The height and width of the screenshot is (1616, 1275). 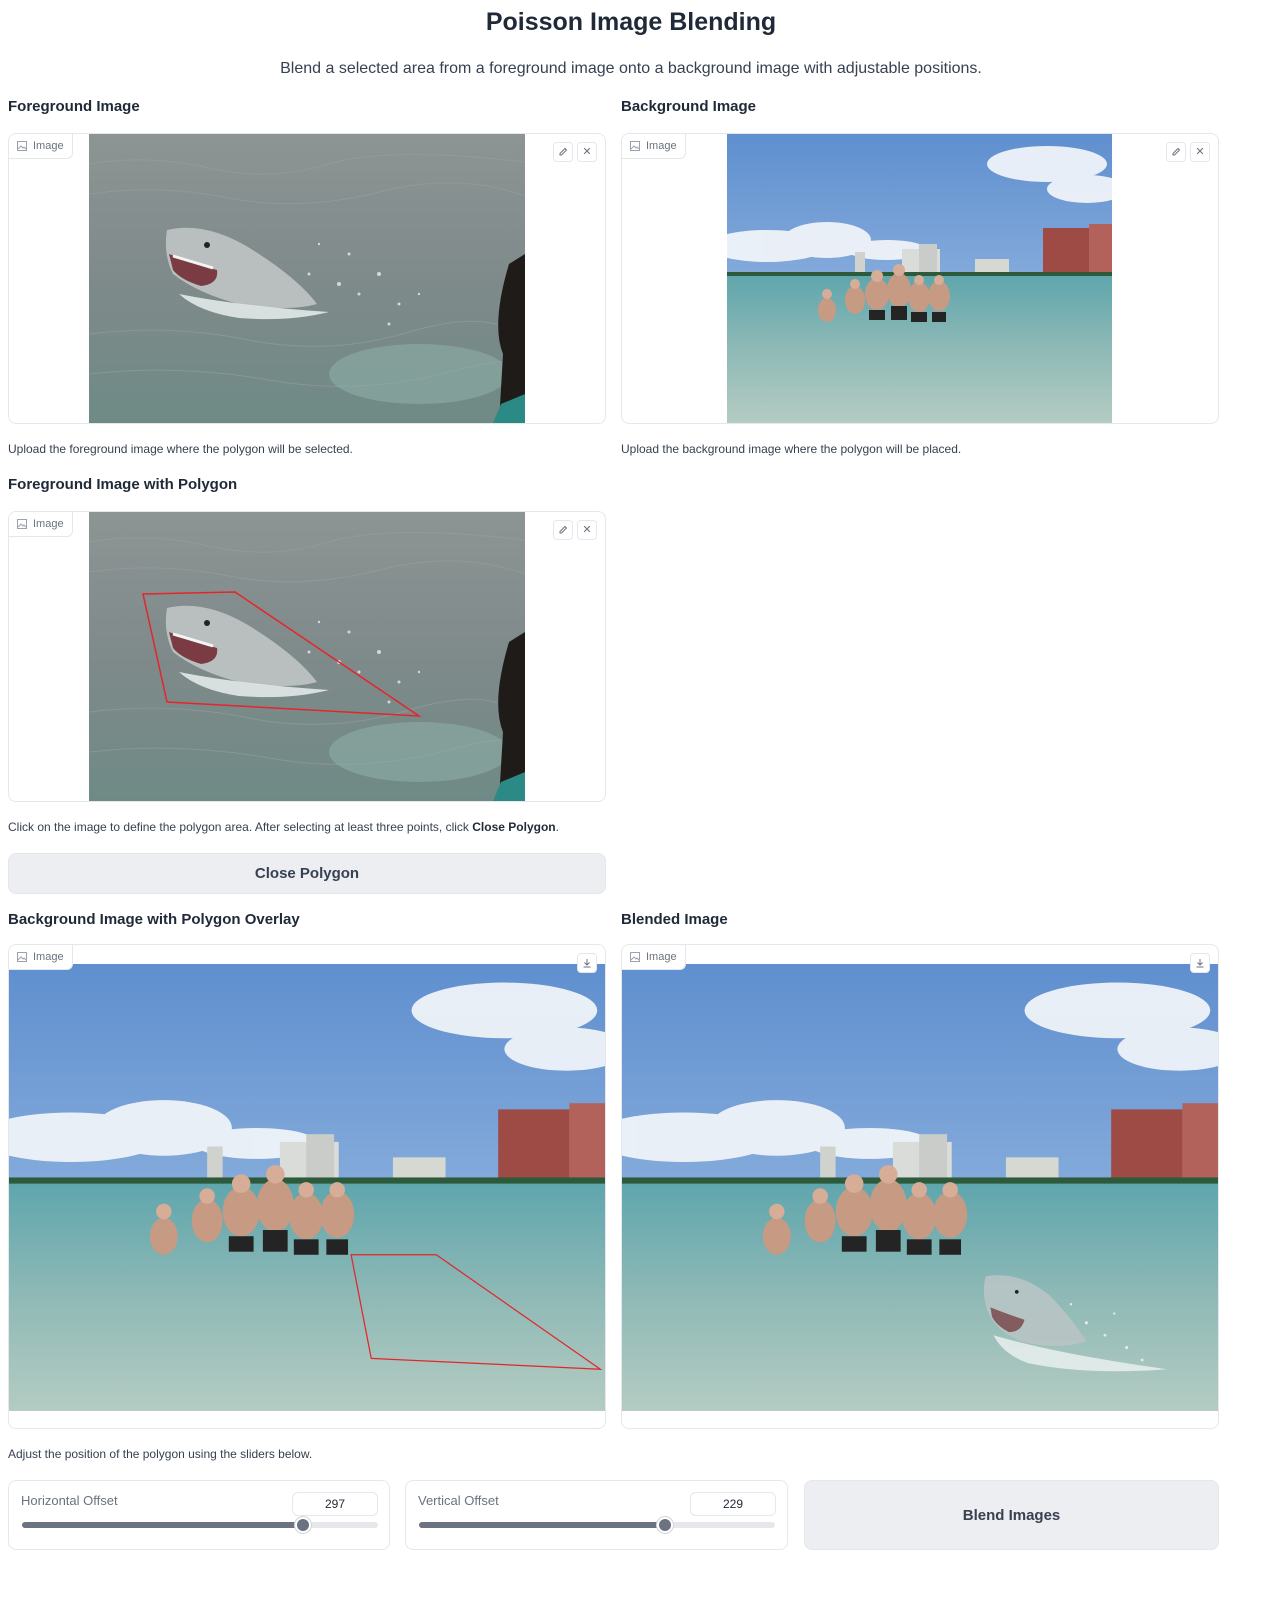 I want to click on foreground-photo, so click(x=307, y=278).